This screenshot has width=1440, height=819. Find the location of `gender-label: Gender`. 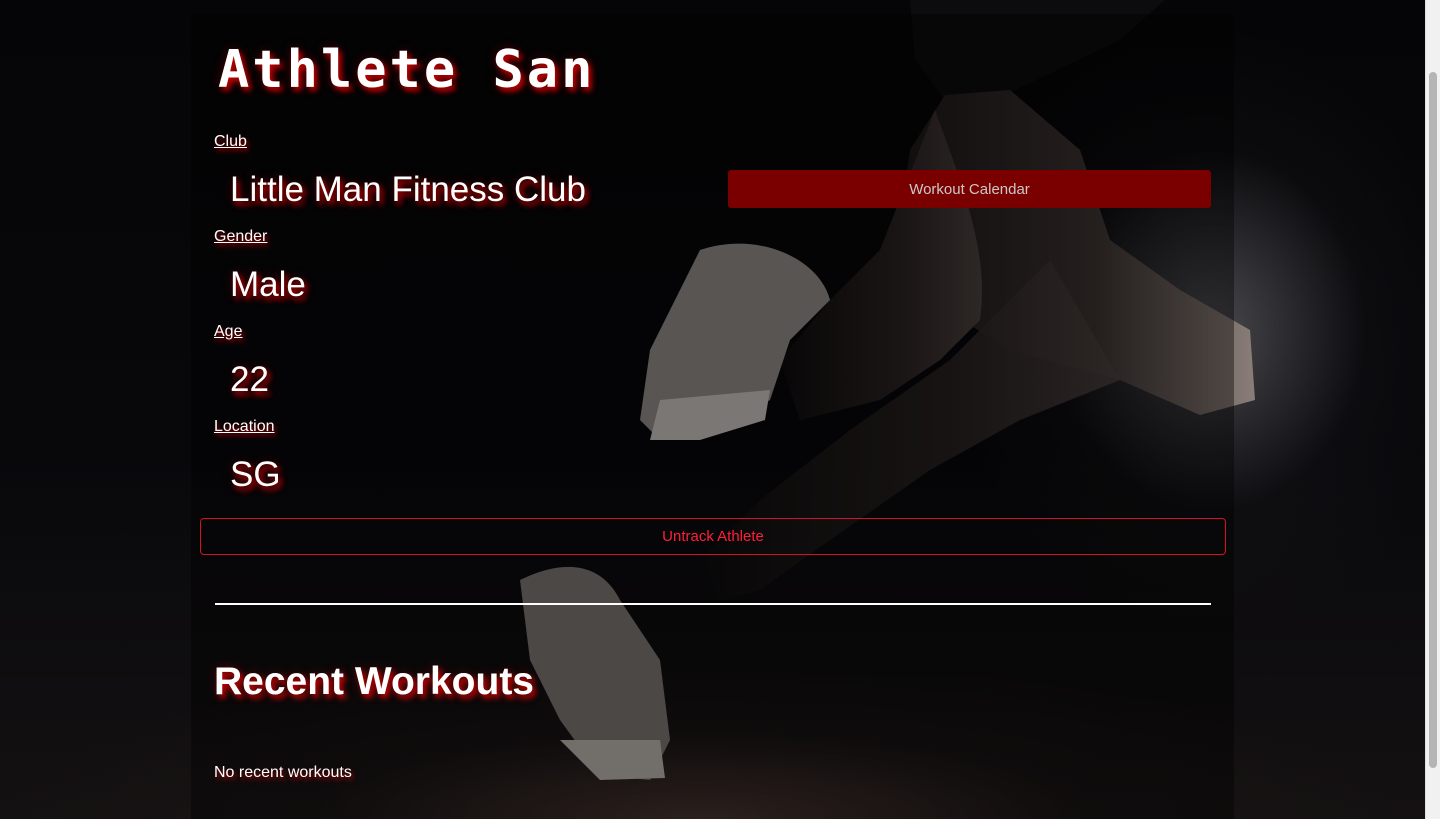

gender-label: Gender is located at coordinates (241, 236).